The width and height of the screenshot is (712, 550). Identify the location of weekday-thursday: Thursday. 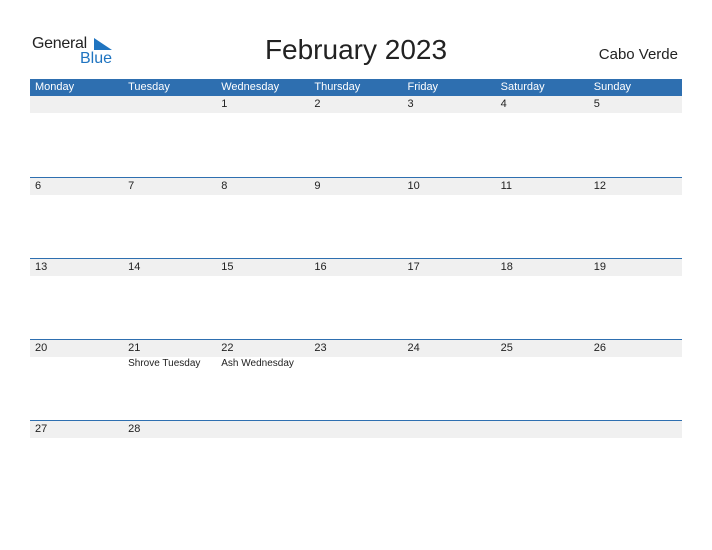
(337, 87).